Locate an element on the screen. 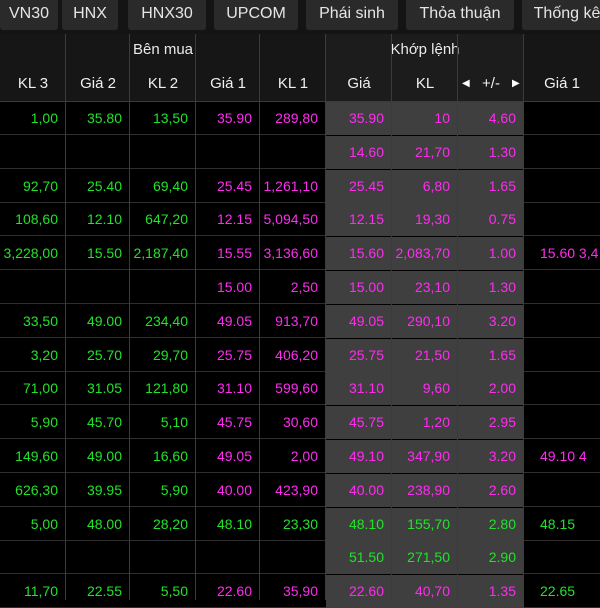 This screenshot has height=608, width=600. tab-phai-sinh: Phái sinh is located at coordinates (352, 15).